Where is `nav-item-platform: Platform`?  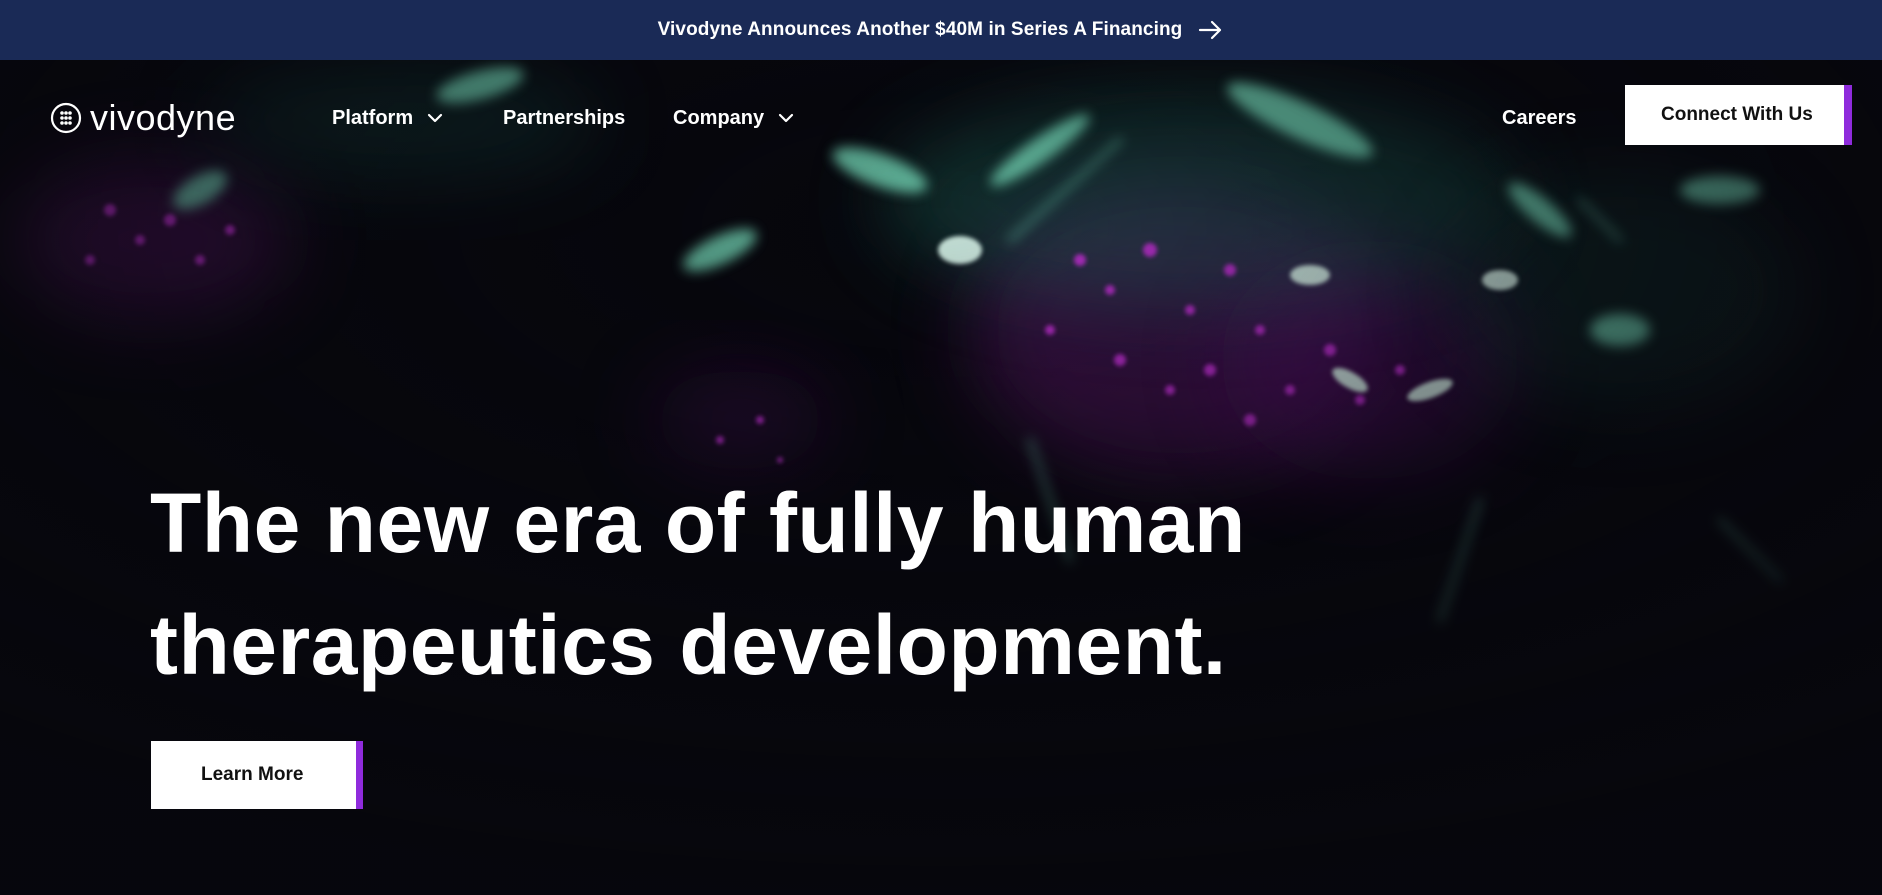
nav-item-platform: Platform is located at coordinates (387, 118).